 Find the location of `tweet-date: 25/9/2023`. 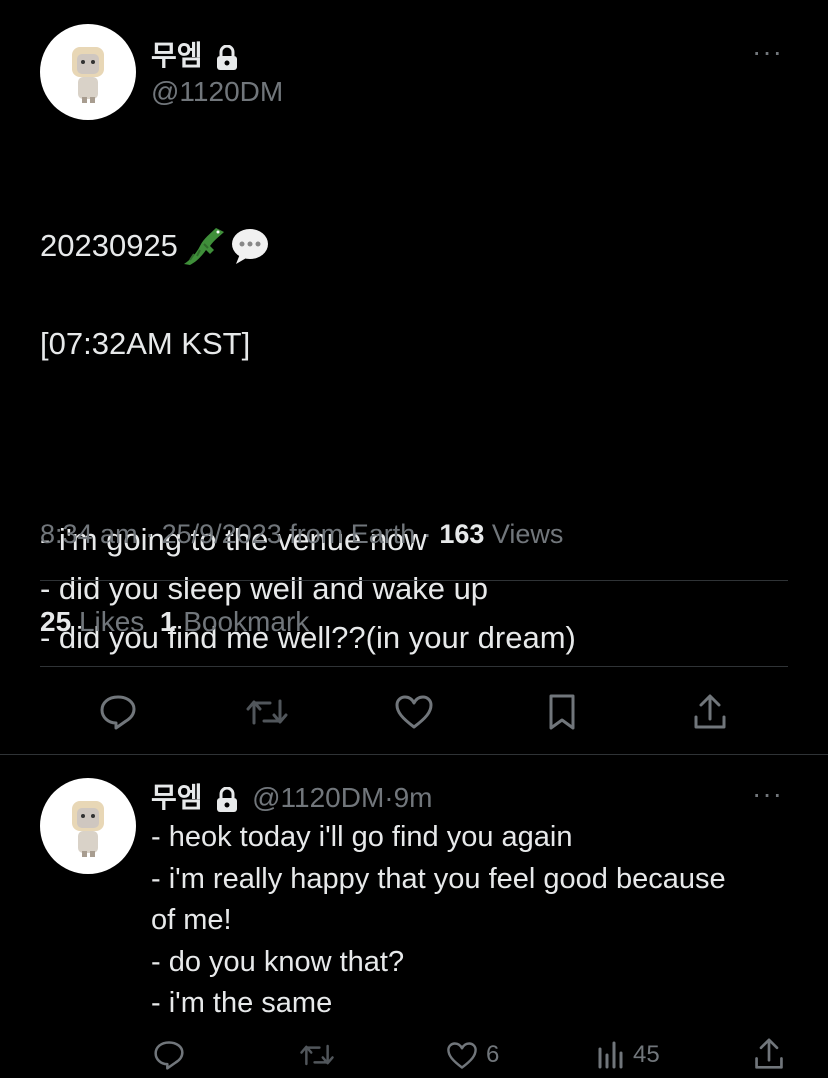

tweet-date: 25/9/2023 is located at coordinates (222, 534).